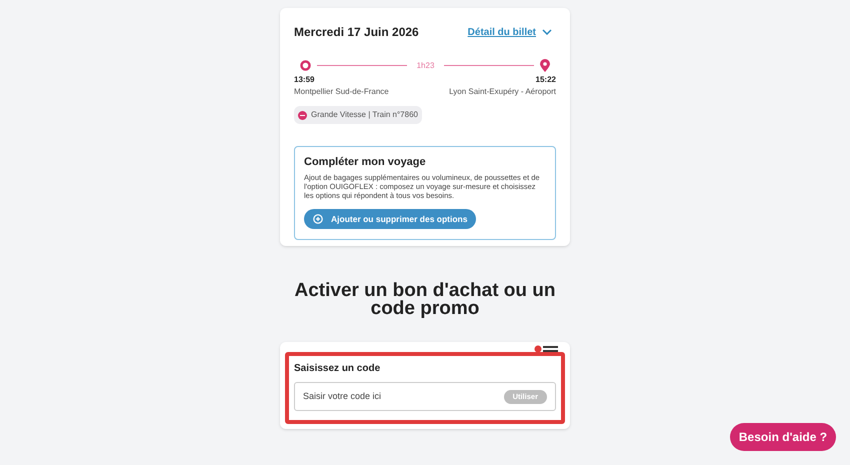 The image size is (850, 465). Describe the element at coordinates (356, 32) in the screenshot. I see `trip-date: Mercredi 17 Juin 2026` at that location.